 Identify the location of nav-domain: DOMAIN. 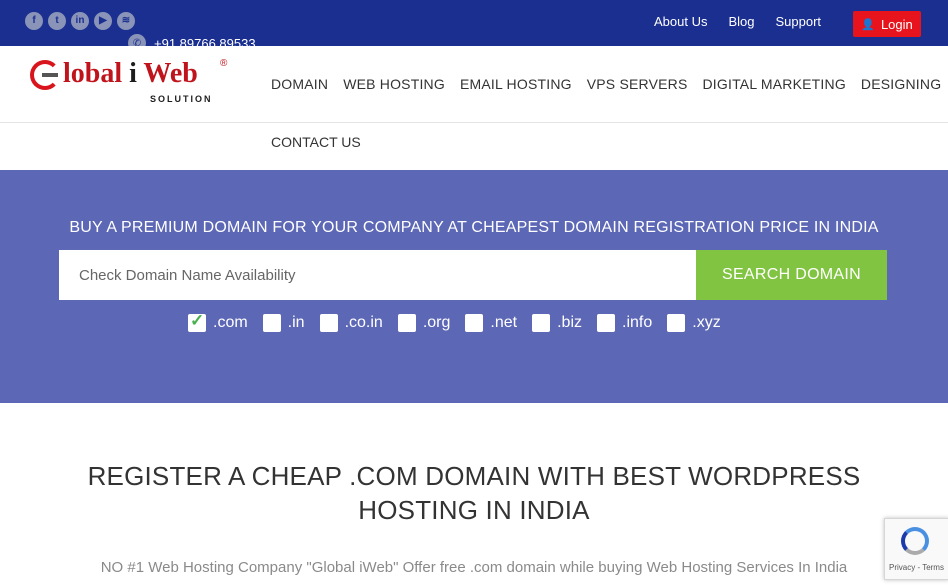
(299, 84).